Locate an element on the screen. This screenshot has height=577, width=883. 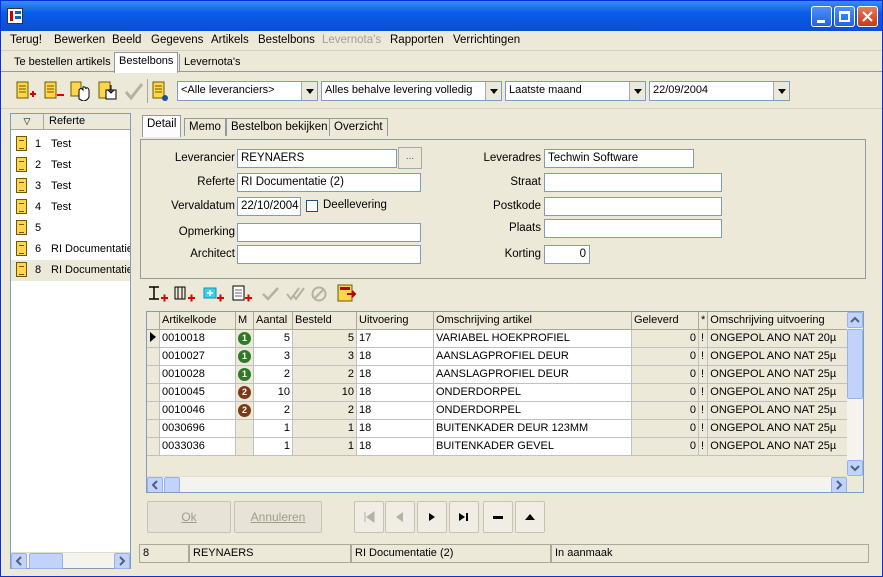
menu-bestelbons: Bestelbons is located at coordinates (286, 40).